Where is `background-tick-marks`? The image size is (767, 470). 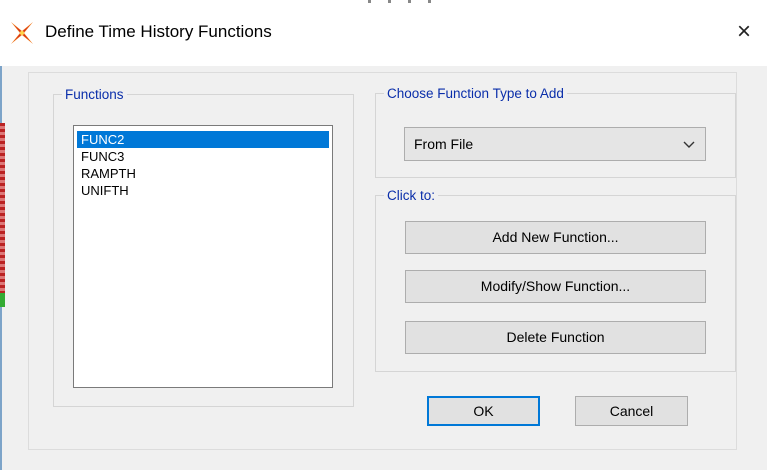
background-tick-marks is located at coordinates (405, 1).